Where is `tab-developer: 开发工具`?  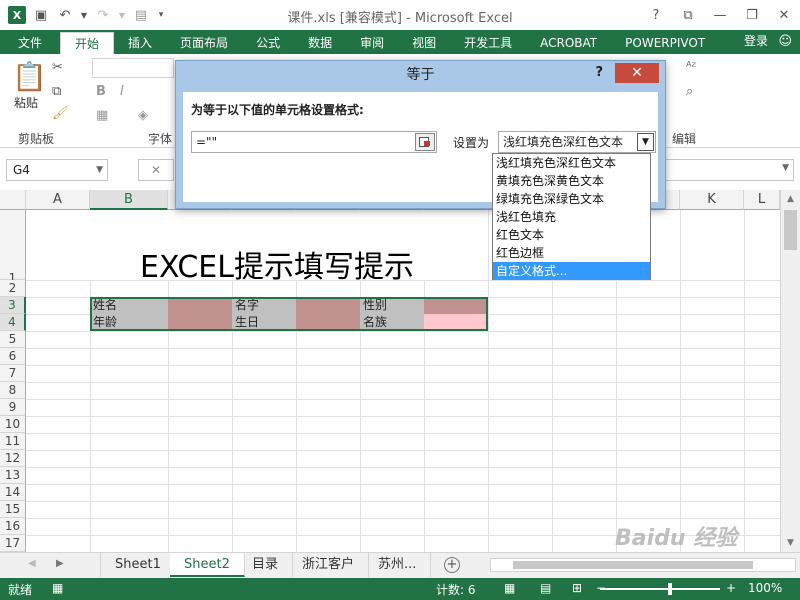
tab-developer: 开发工具 is located at coordinates (488, 43).